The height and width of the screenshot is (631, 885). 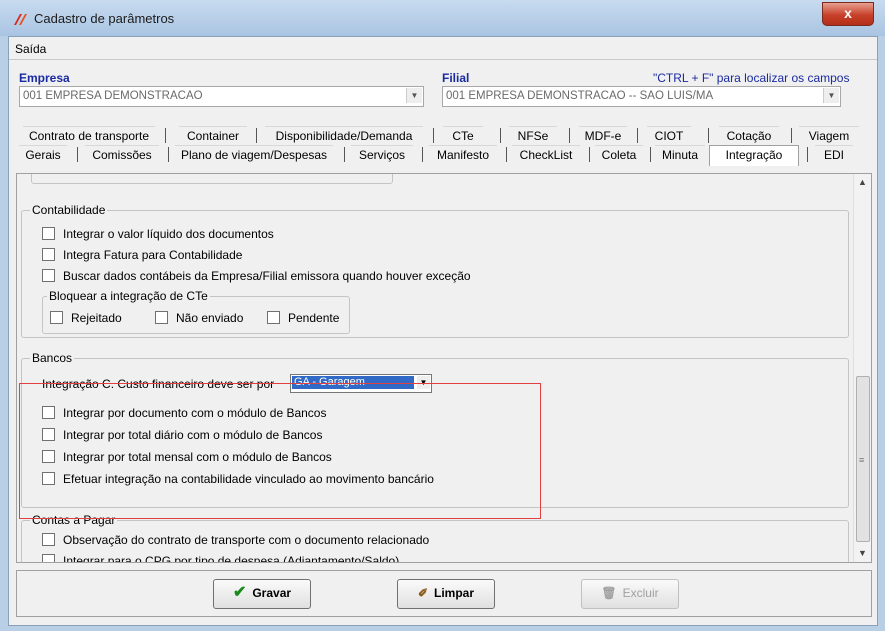 I want to click on checkbox-integra-fatura: Integra Fatura para Contabilidade, so click(x=142, y=255).